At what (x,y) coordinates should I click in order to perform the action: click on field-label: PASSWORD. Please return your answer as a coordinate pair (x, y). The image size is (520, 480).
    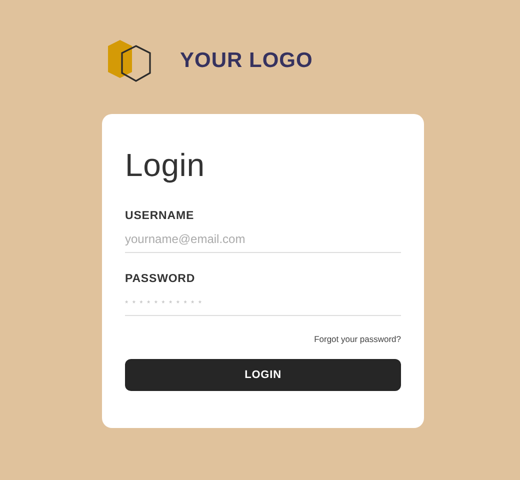
    Looking at the image, I should click on (160, 279).